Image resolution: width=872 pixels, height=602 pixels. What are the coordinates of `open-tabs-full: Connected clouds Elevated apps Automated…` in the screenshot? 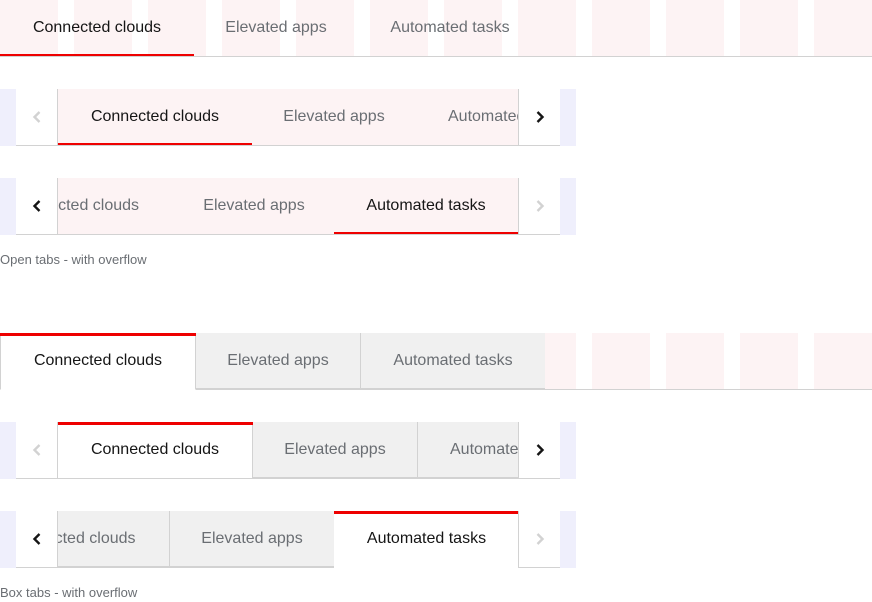 It's located at (436, 28).